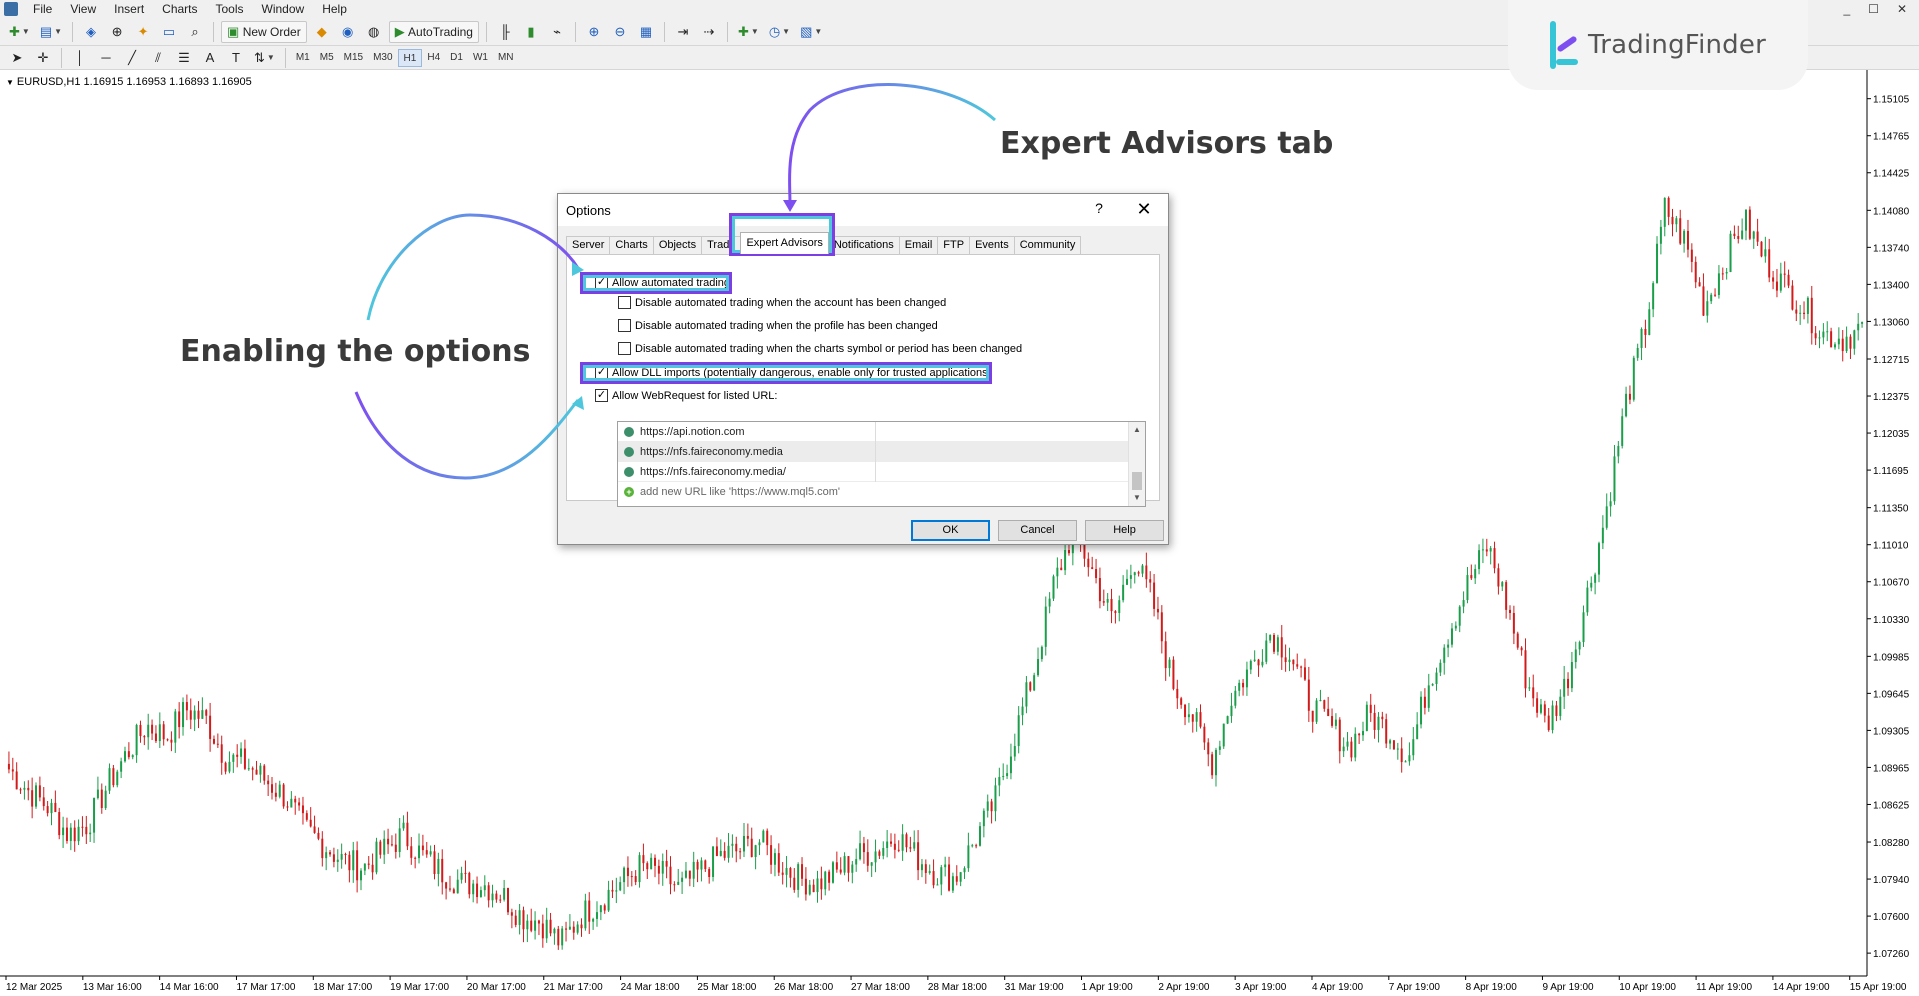 This screenshot has height=996, width=1919. Describe the element at coordinates (620, 32) in the screenshot. I see `zoom-out-button: ⊖` at that location.